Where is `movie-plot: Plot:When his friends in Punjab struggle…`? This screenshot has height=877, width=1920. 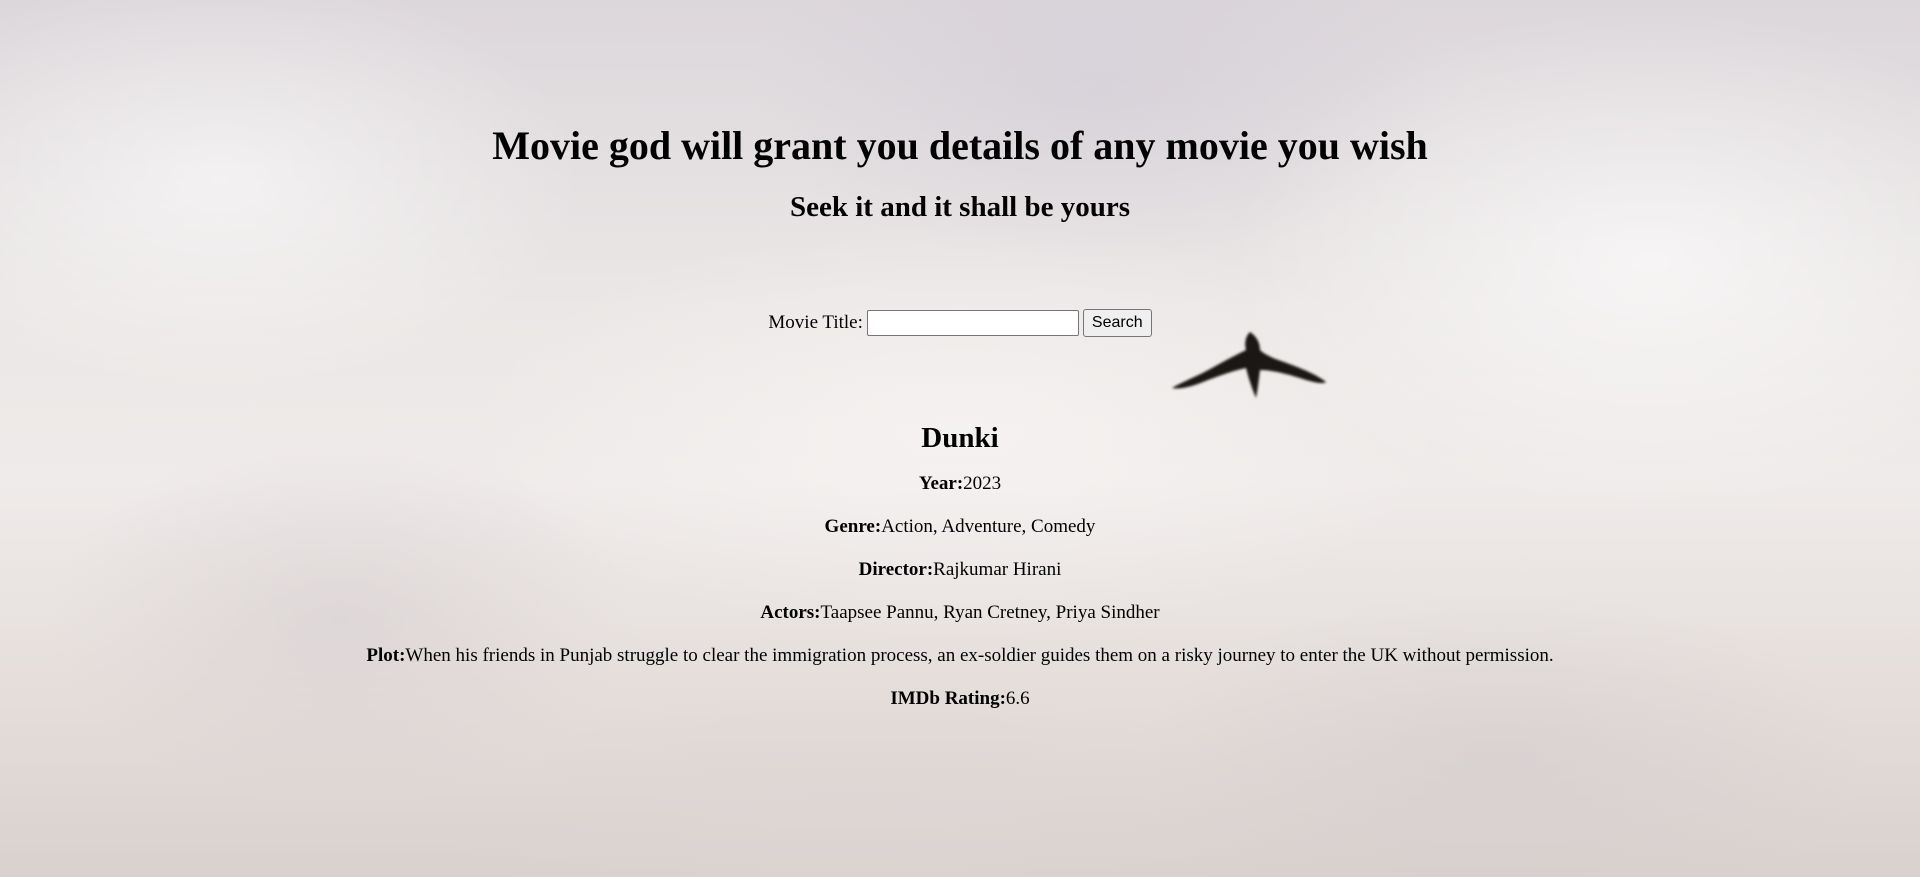 movie-plot: Plot:When his friends in Punjab struggle… is located at coordinates (960, 656).